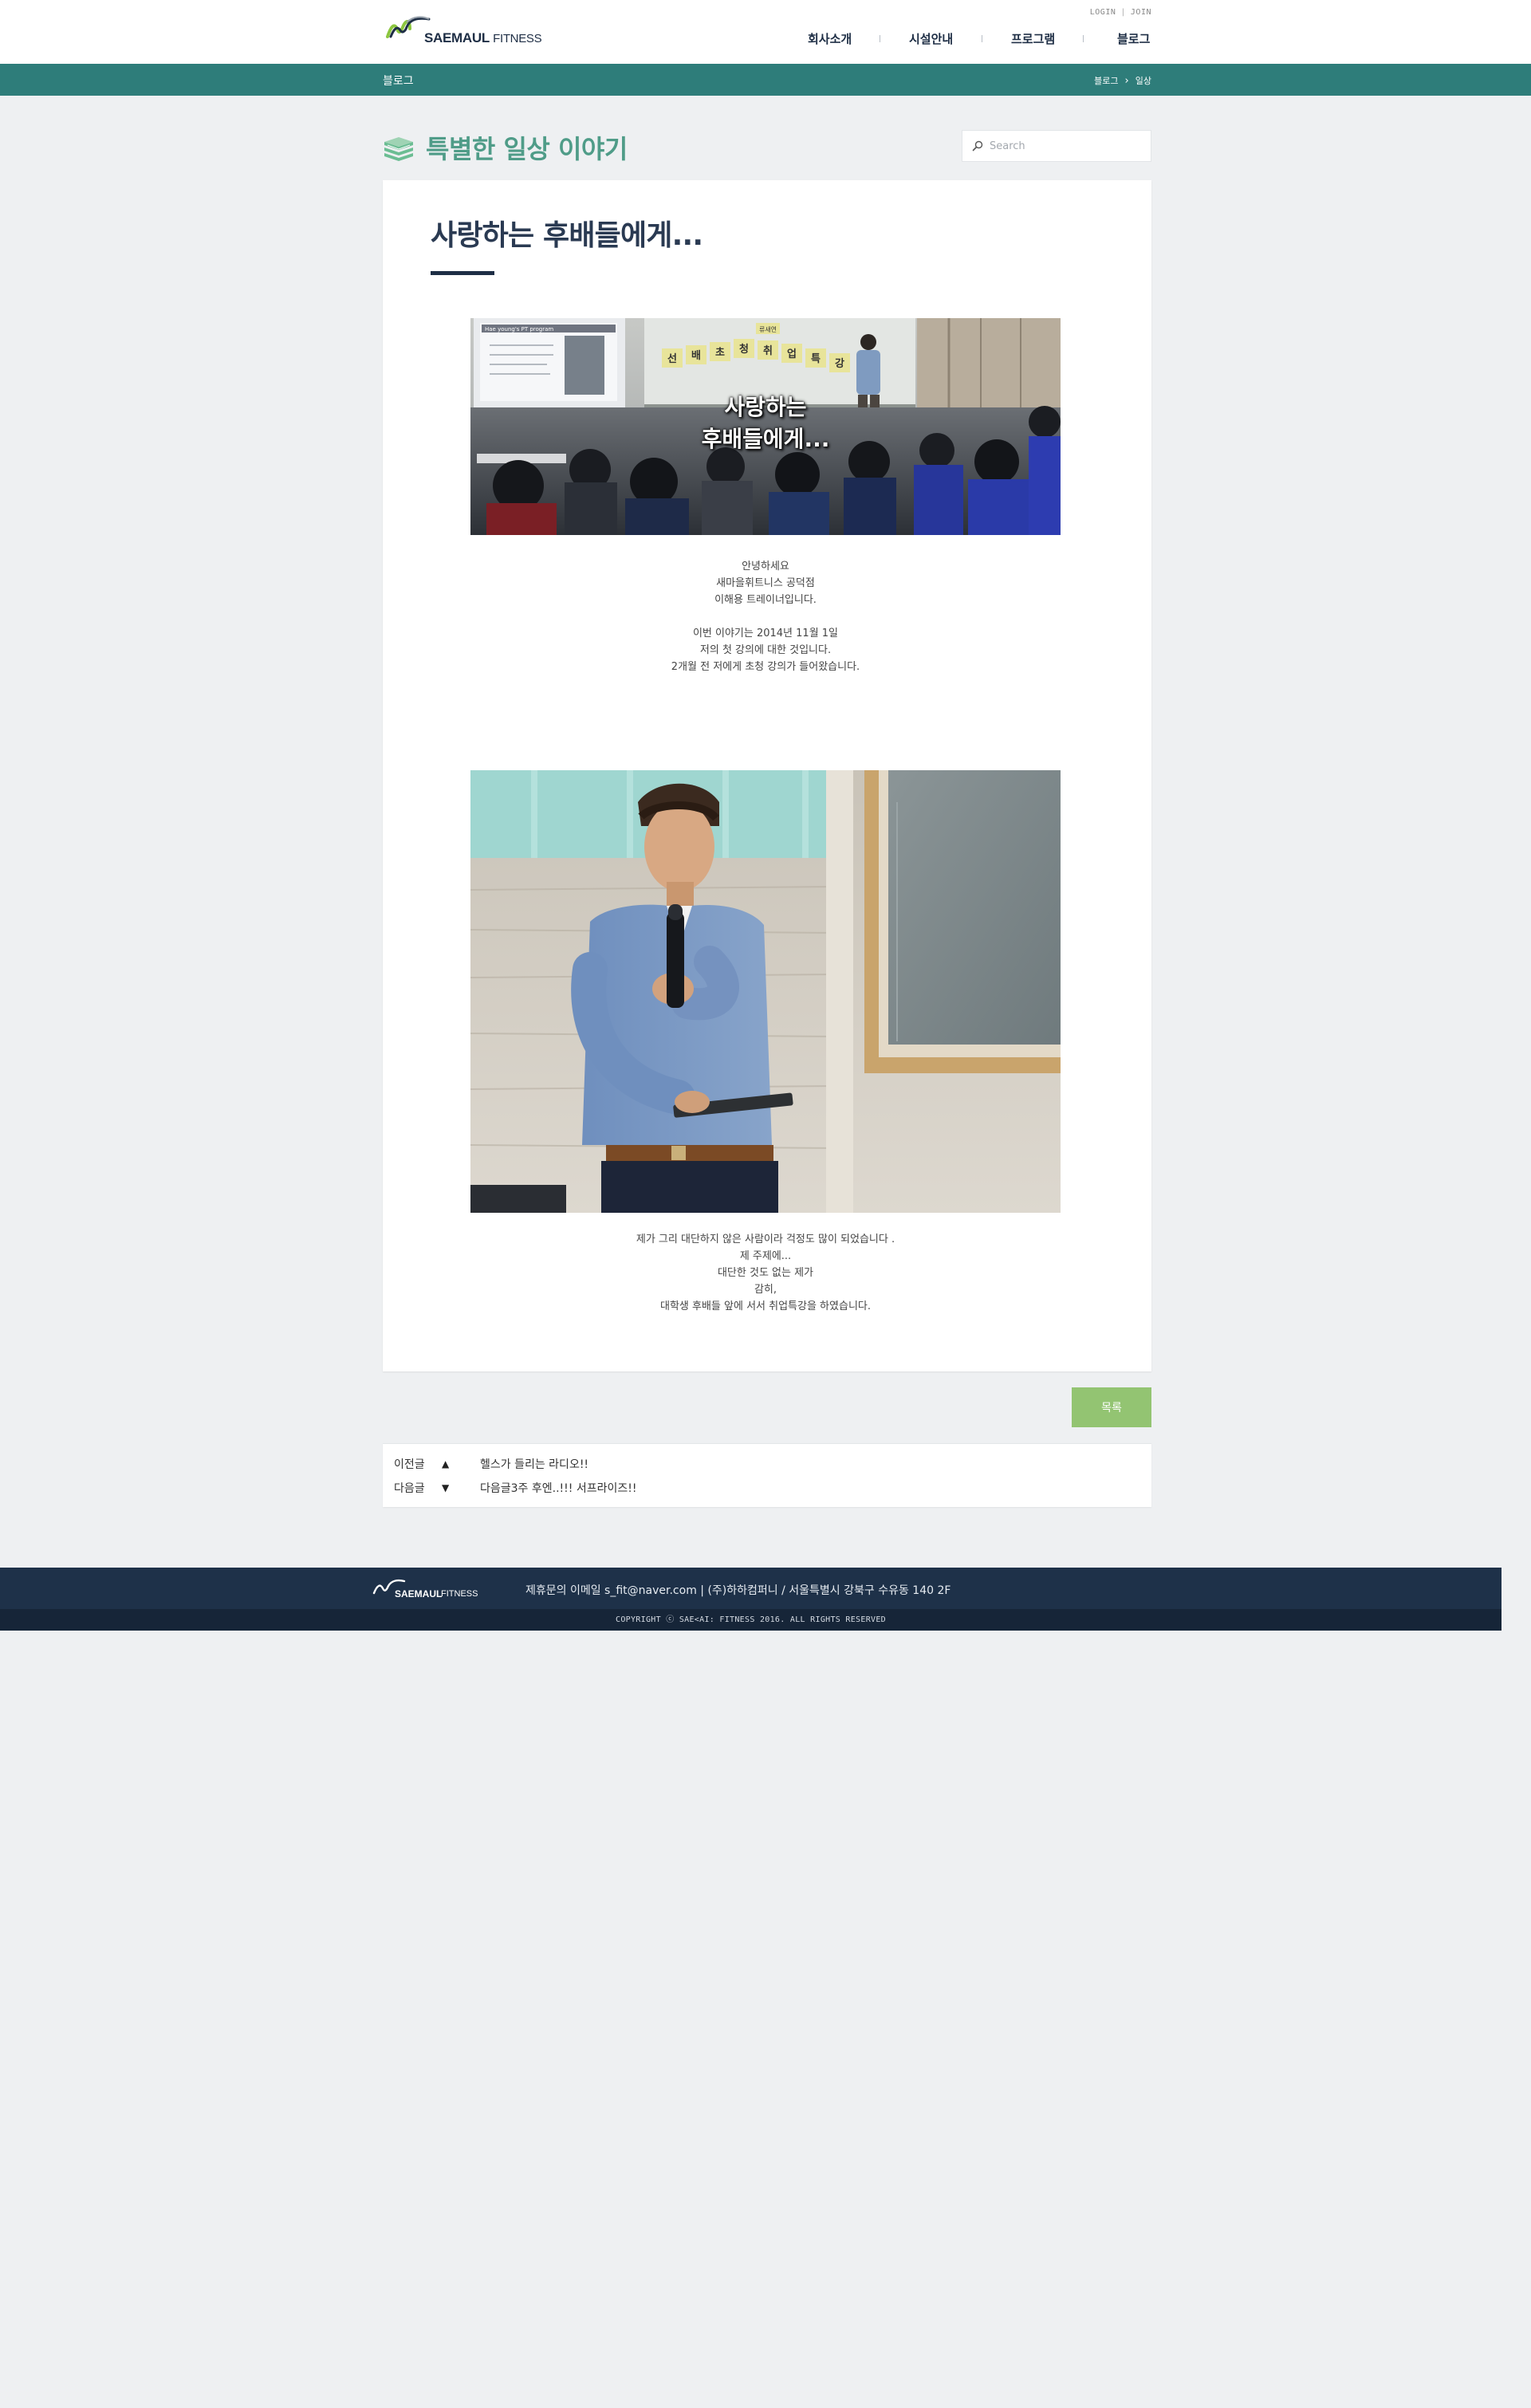 The height and width of the screenshot is (2408, 1531). I want to click on search-input, so click(1065, 146).